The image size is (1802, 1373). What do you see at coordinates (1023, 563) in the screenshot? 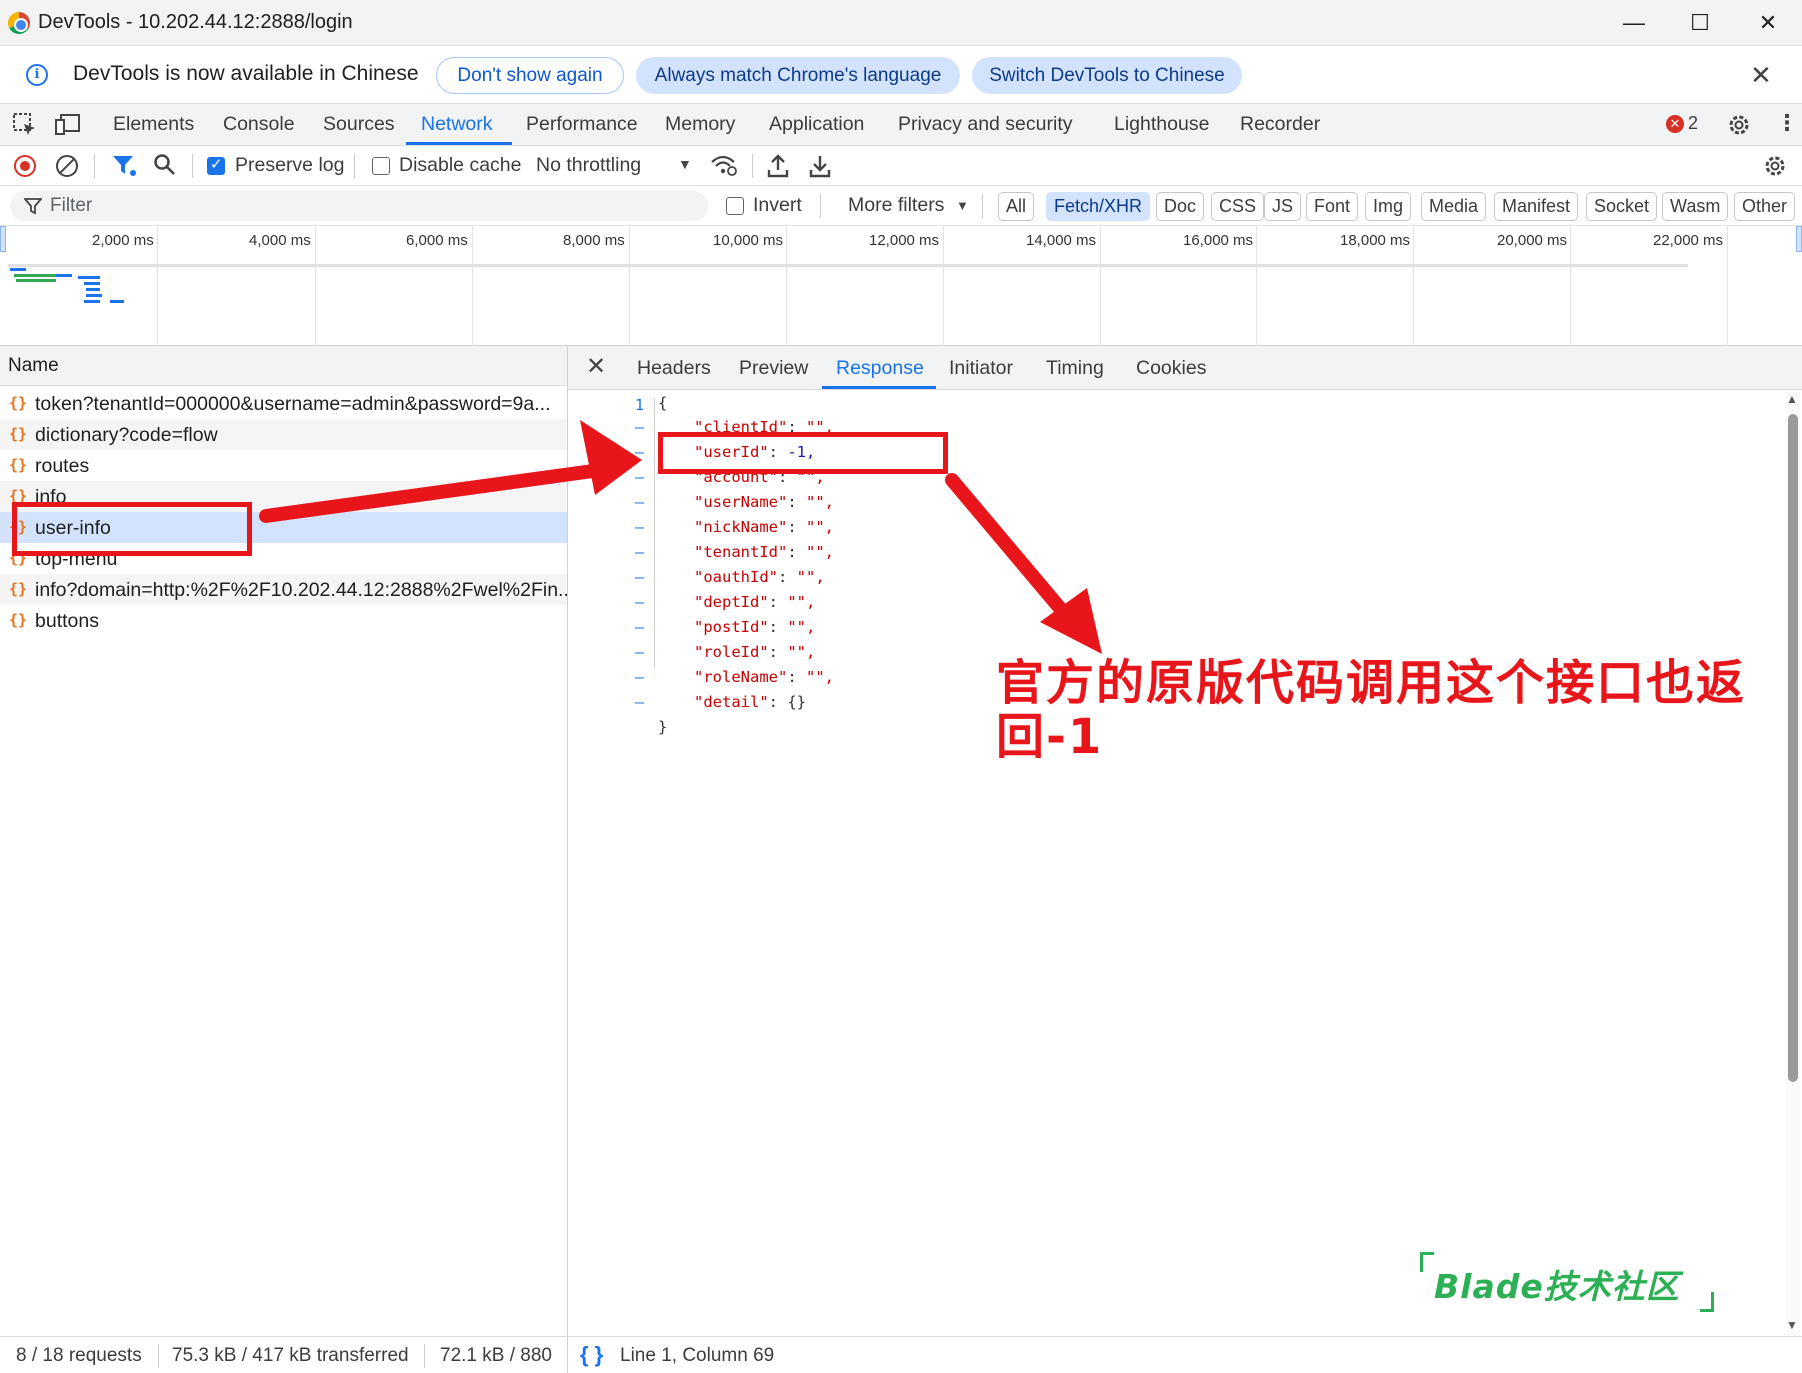
I see `annotation-arrow-to-note` at bounding box center [1023, 563].